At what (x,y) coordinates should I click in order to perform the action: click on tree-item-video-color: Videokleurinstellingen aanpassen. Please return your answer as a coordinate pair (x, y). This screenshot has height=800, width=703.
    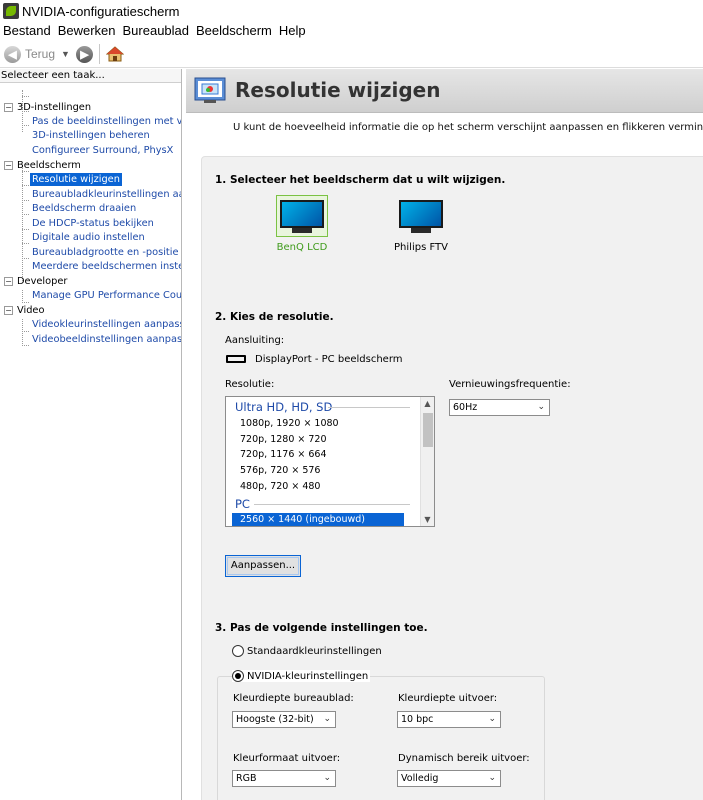
    Looking at the image, I should click on (105, 324).